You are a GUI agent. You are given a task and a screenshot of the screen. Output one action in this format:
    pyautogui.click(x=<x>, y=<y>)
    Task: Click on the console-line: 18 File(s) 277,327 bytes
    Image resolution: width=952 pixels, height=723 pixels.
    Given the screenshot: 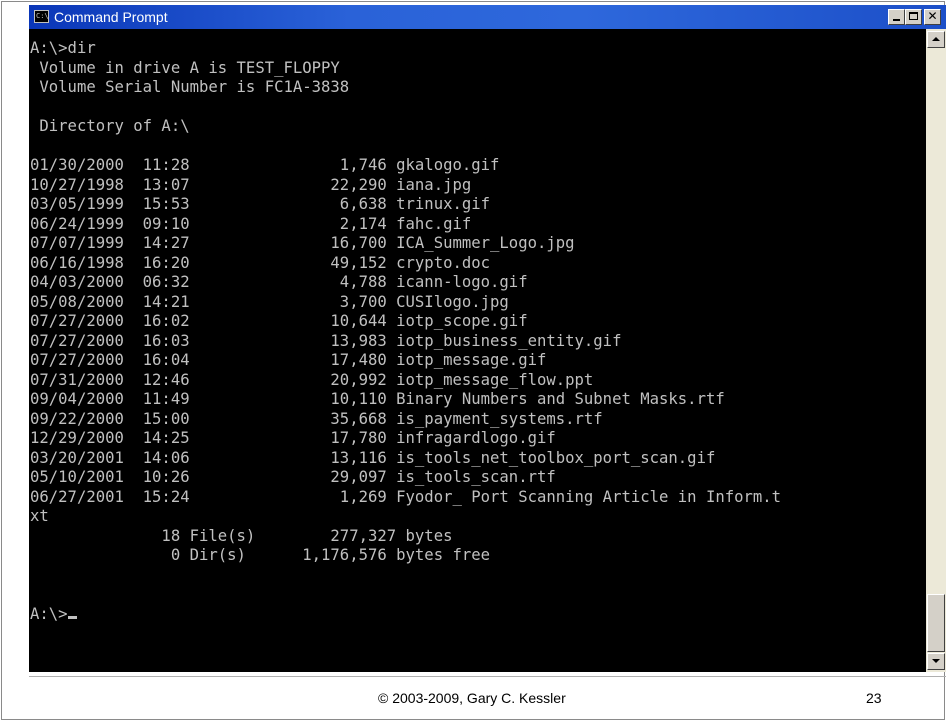 What is the action you would take?
    pyautogui.click(x=241, y=535)
    